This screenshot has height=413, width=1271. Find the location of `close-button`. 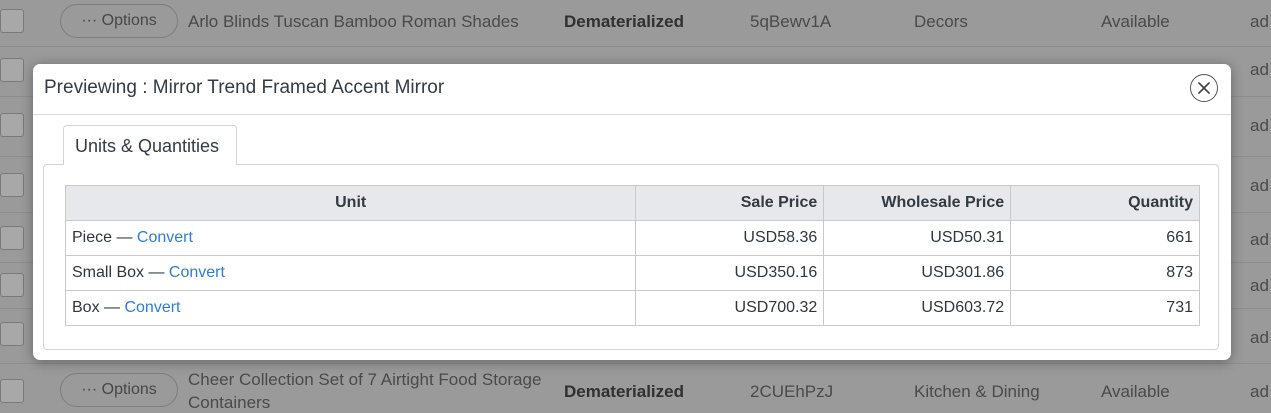

close-button is located at coordinates (1204, 88).